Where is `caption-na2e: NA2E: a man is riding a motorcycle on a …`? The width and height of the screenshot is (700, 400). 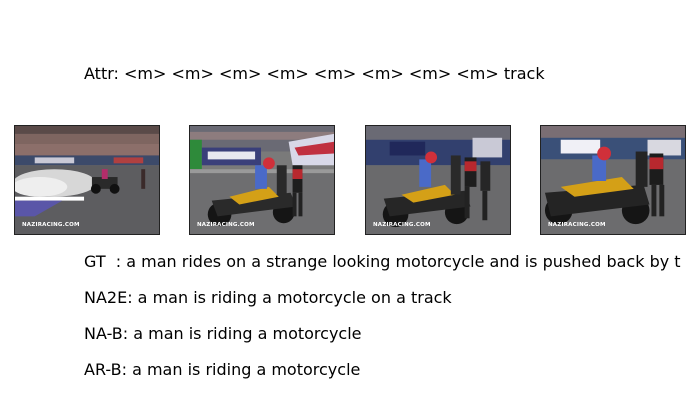 caption-na2e: NA2E: a man is riding a motorcycle on a … is located at coordinates (268, 297).